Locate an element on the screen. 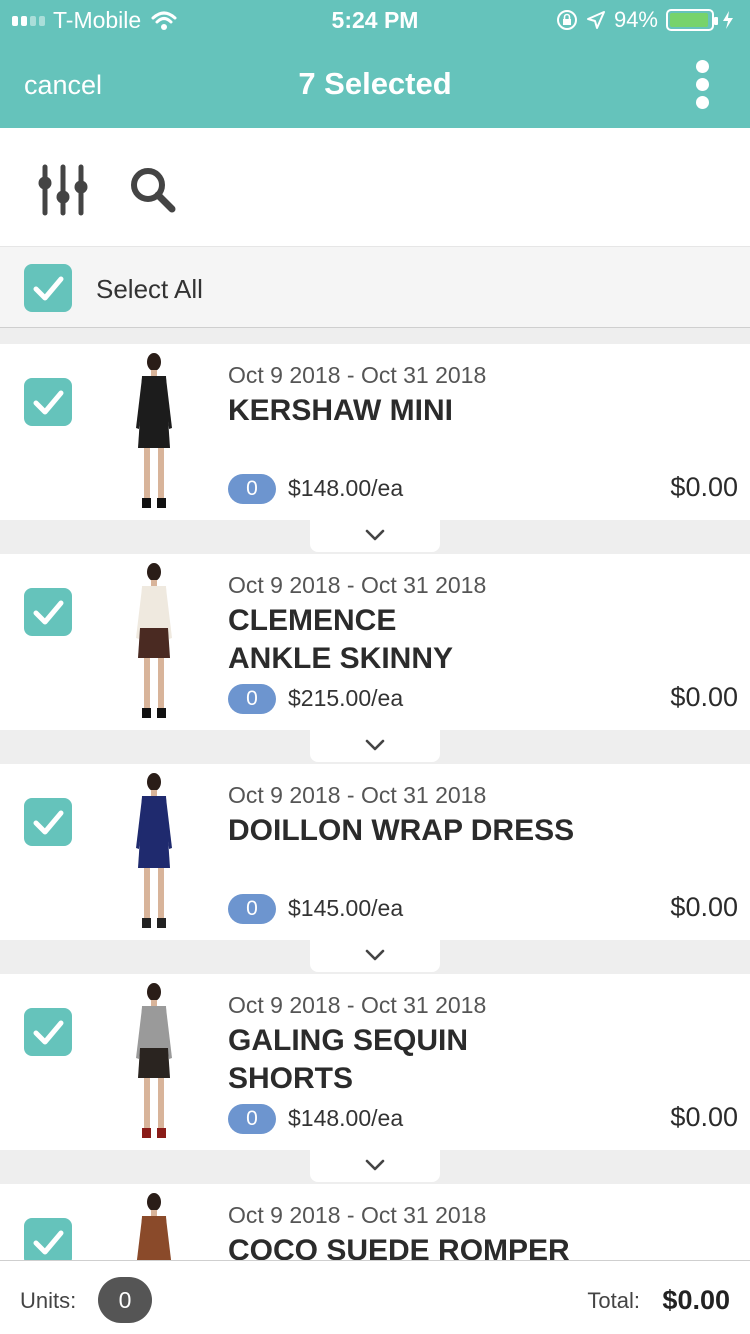 This screenshot has height=1334, width=750. select-all-checkbox is located at coordinates (48, 288).